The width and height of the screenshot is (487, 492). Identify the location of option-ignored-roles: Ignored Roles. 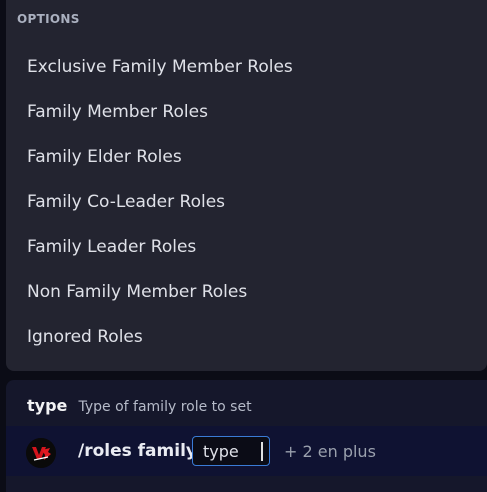
(246, 337).